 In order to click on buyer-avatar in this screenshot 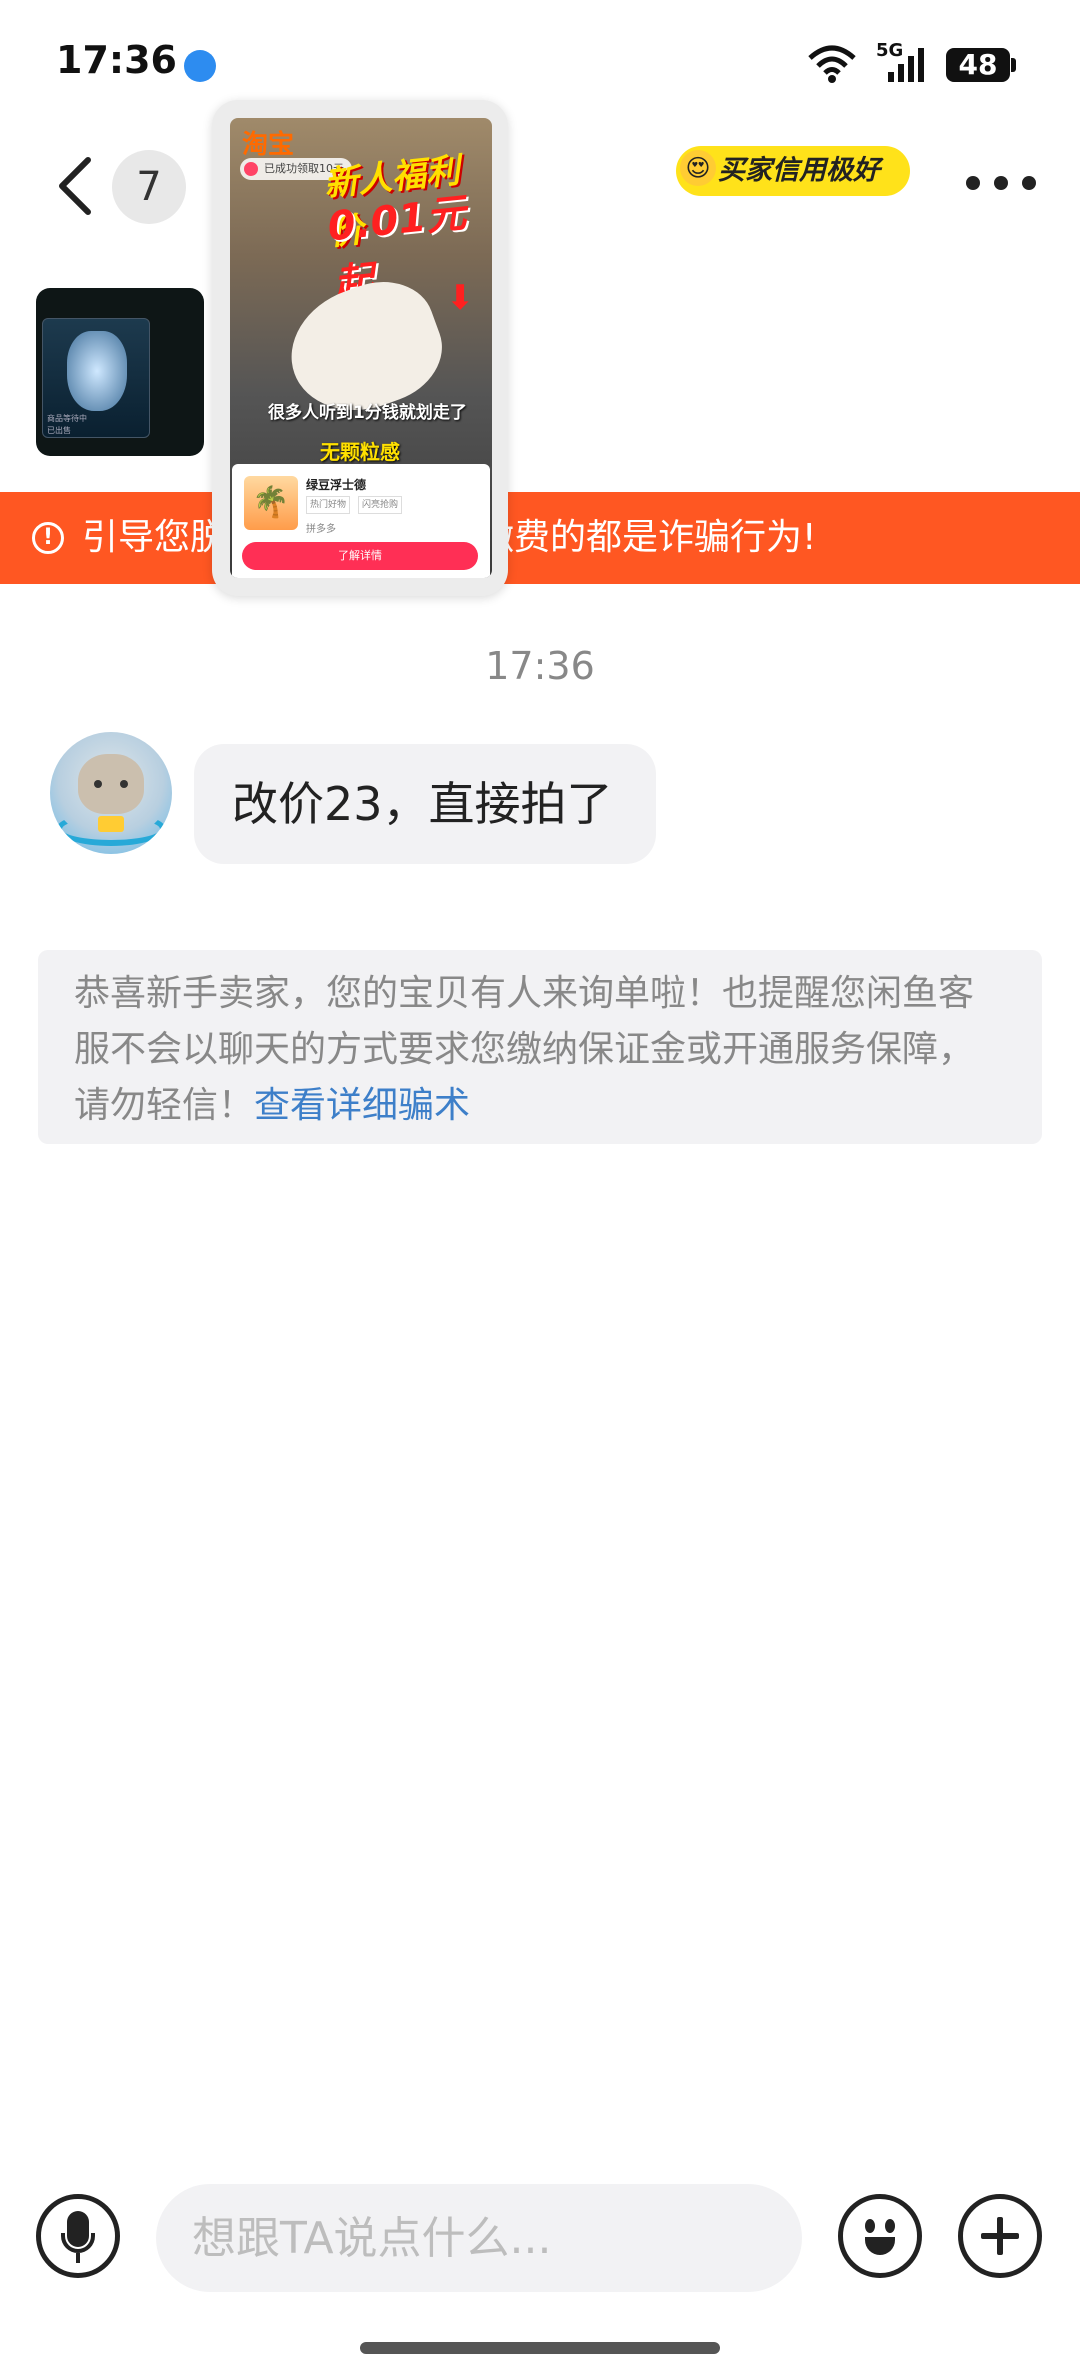, I will do `click(111, 793)`.